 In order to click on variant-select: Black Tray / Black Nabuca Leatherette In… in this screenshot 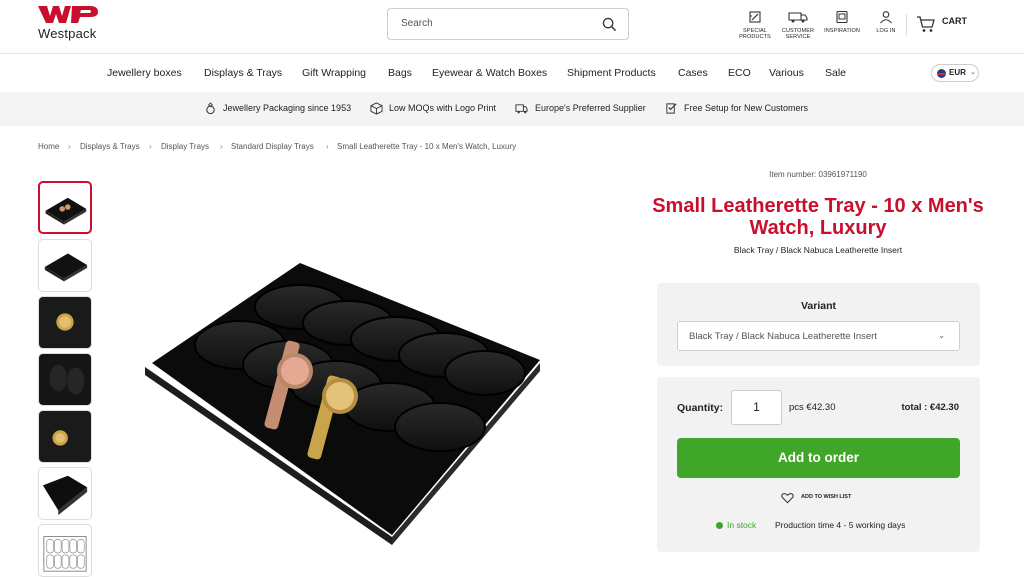, I will do `click(818, 336)`.